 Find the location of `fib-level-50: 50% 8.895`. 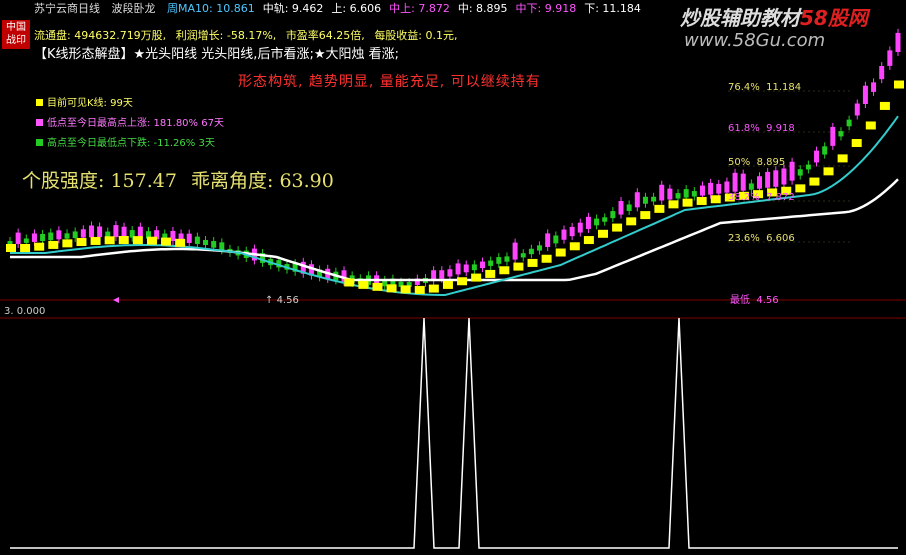

fib-level-50: 50% 8.895 is located at coordinates (756, 162).